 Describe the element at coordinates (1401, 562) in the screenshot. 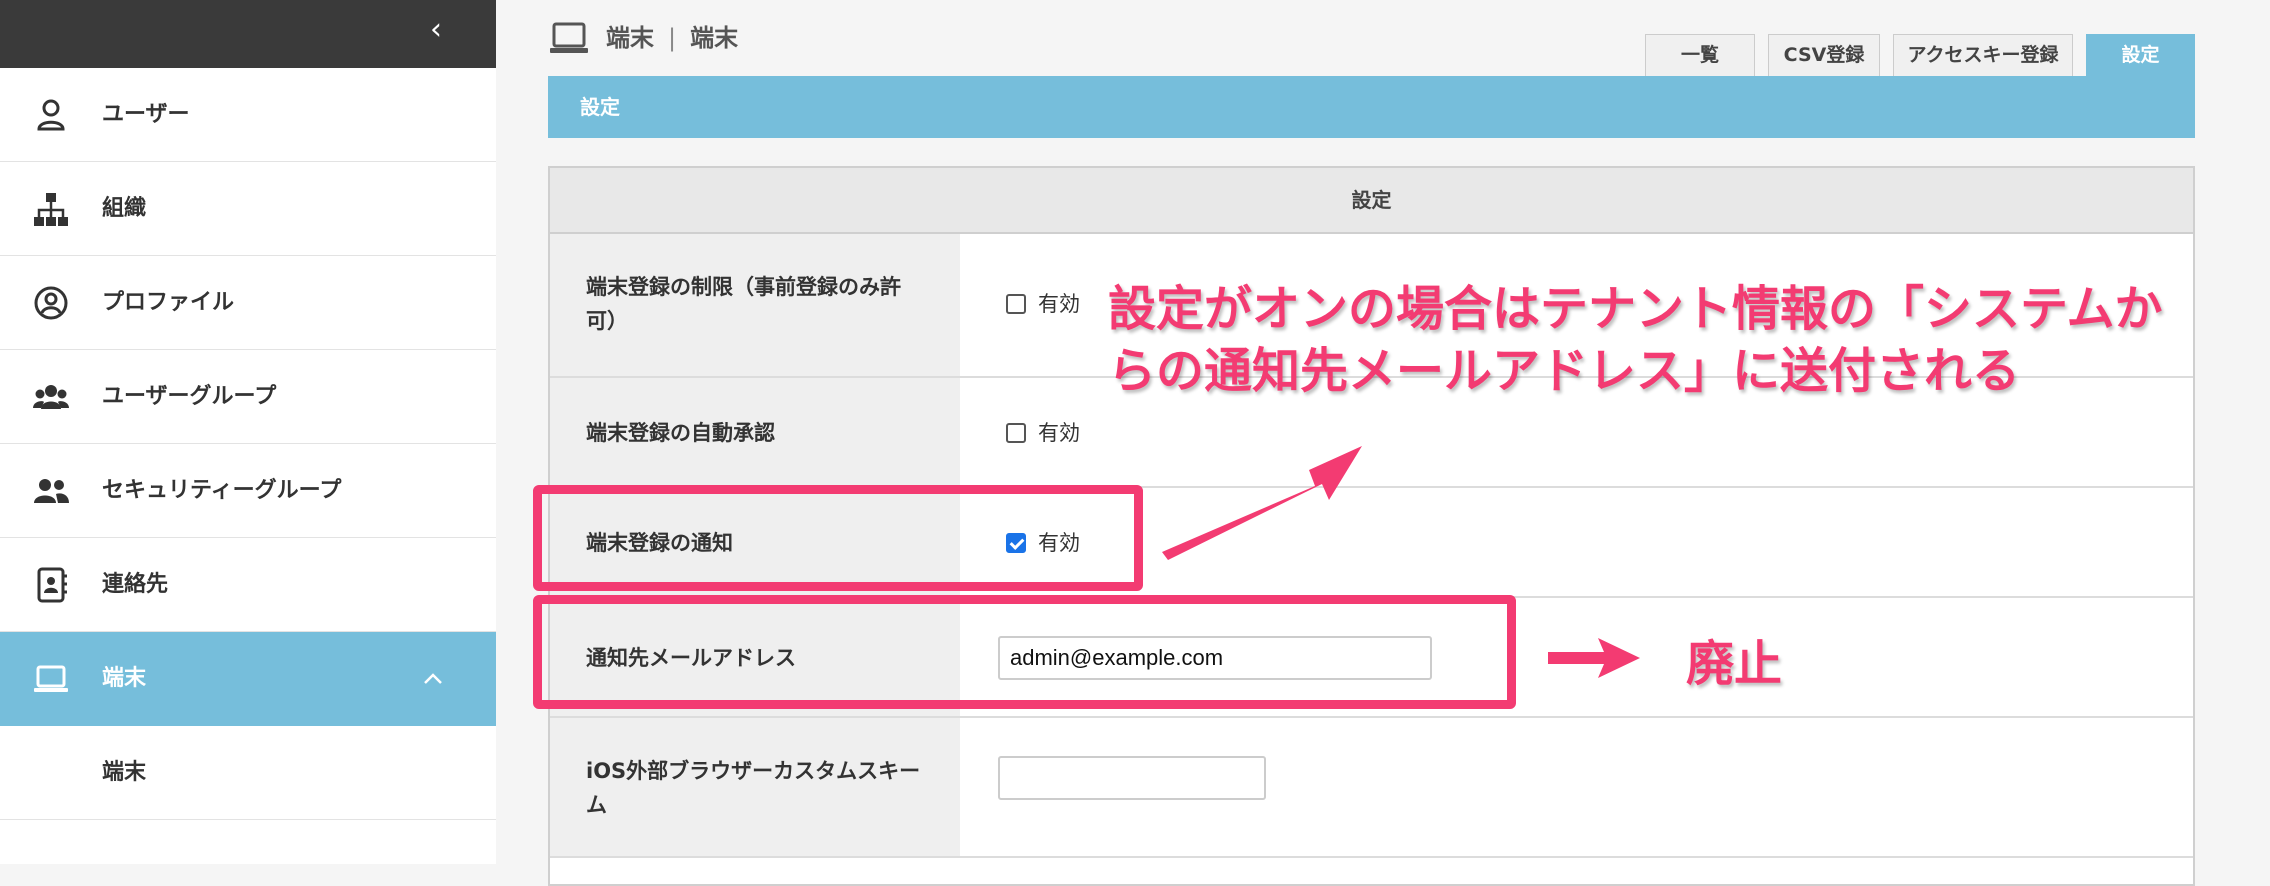

I see `annotation-arrows` at that location.